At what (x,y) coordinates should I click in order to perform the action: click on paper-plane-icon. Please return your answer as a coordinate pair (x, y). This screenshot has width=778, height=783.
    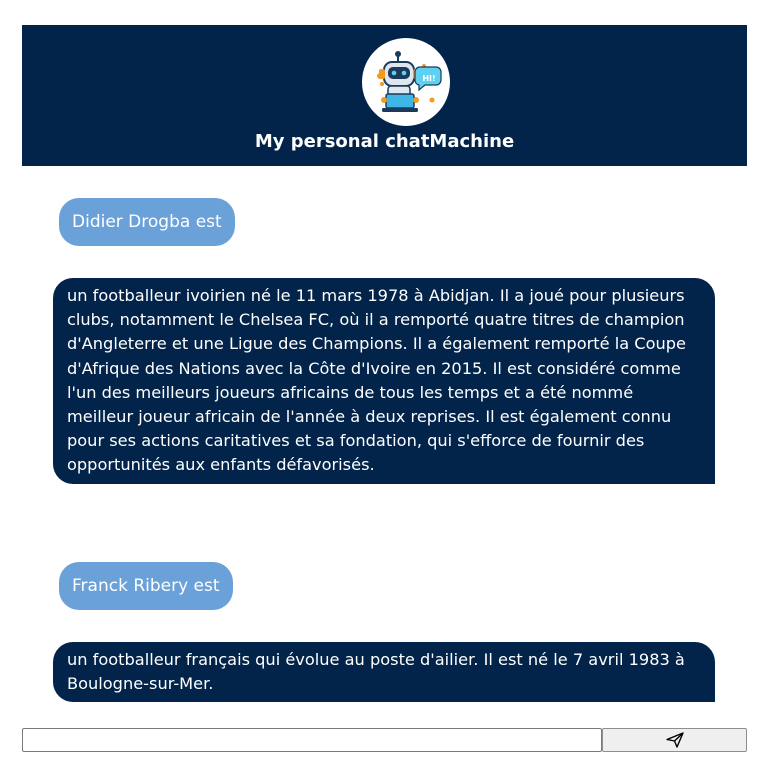
    Looking at the image, I should click on (674, 740).